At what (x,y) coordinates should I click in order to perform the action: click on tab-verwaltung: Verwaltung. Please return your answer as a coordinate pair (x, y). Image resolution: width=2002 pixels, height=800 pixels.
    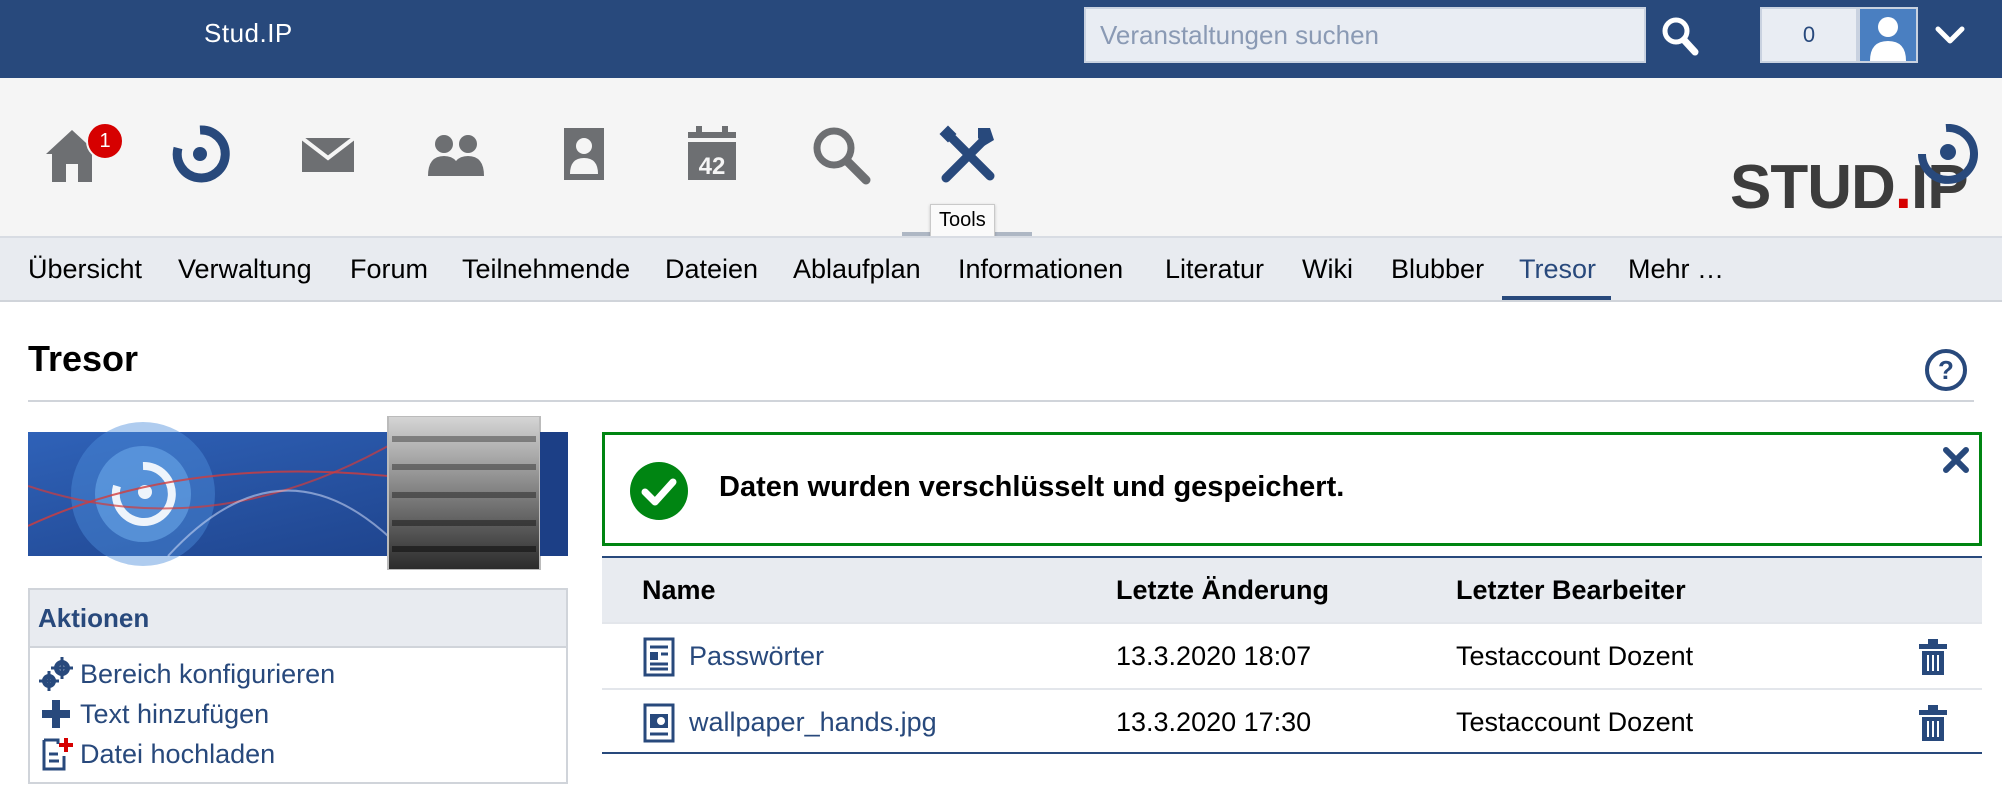
    Looking at the image, I should click on (245, 269).